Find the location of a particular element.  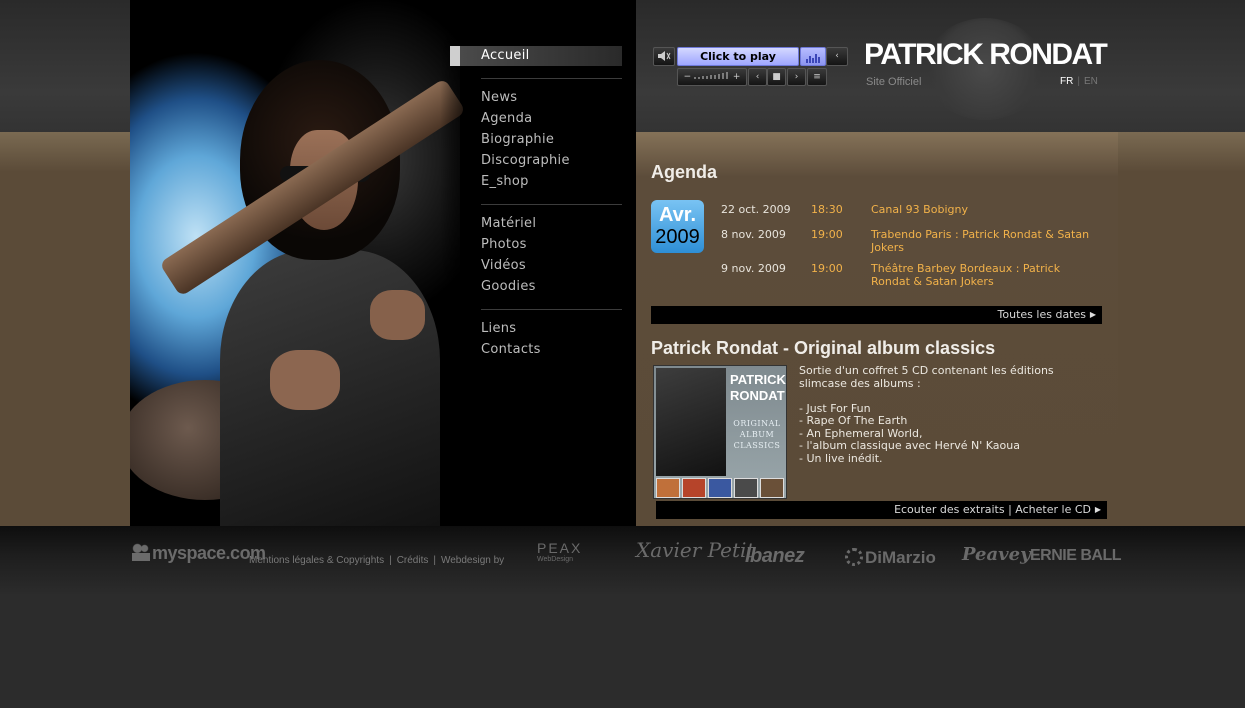

album-title: Patrick Rondat - Original album classics is located at coordinates (823, 348).